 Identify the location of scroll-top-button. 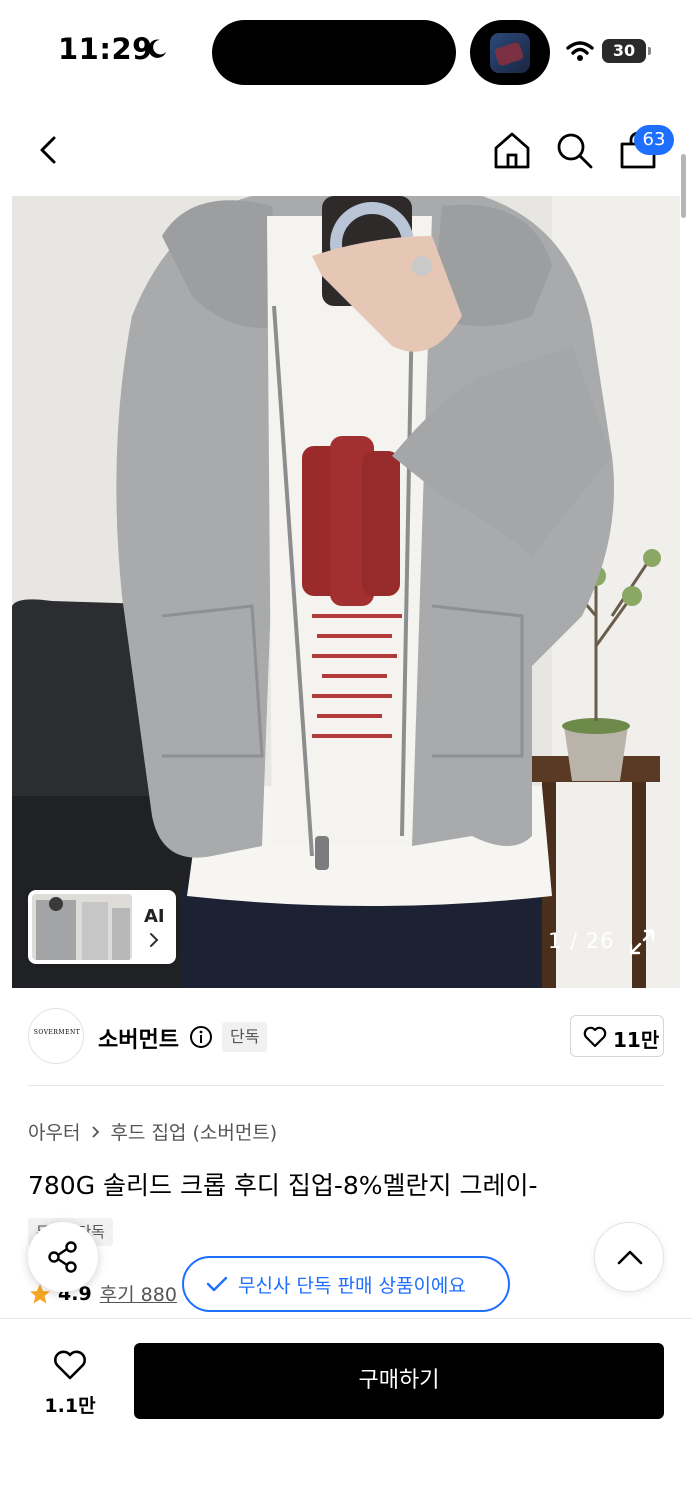
(629, 1257).